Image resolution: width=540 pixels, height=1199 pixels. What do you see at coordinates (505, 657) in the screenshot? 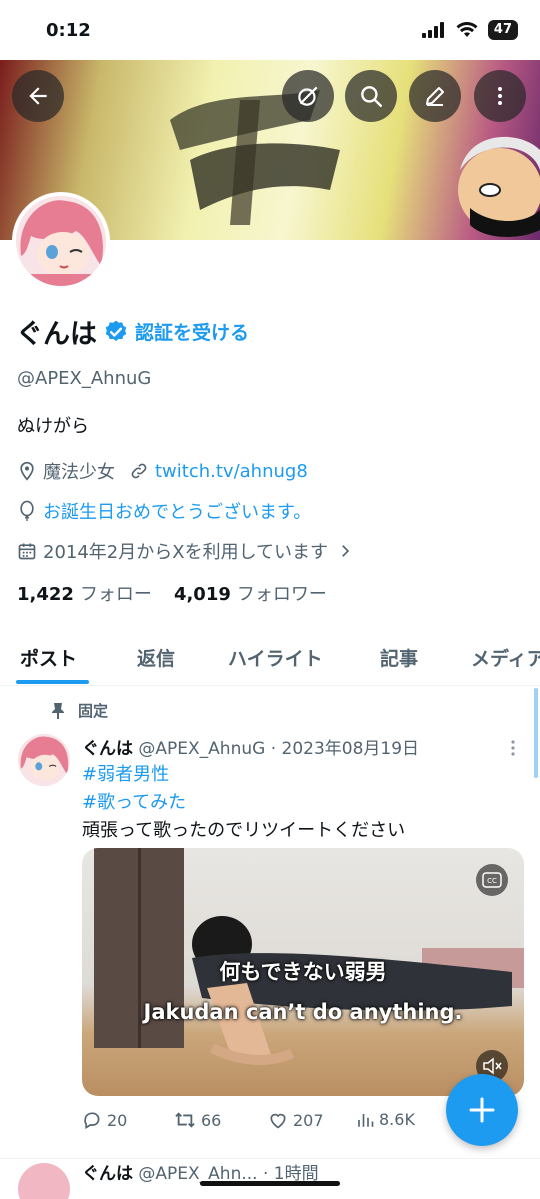
I see `tab-media: メディア` at bounding box center [505, 657].